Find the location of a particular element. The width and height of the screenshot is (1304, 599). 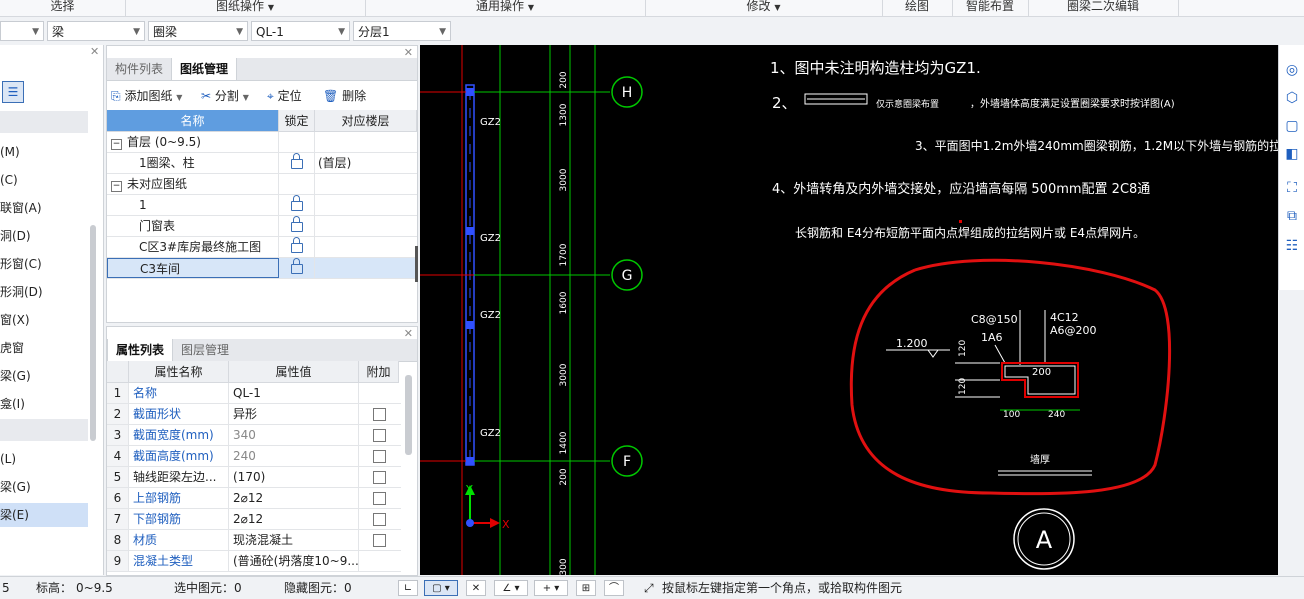

column-header-prop-name: 属性名称 is located at coordinates (179, 372).